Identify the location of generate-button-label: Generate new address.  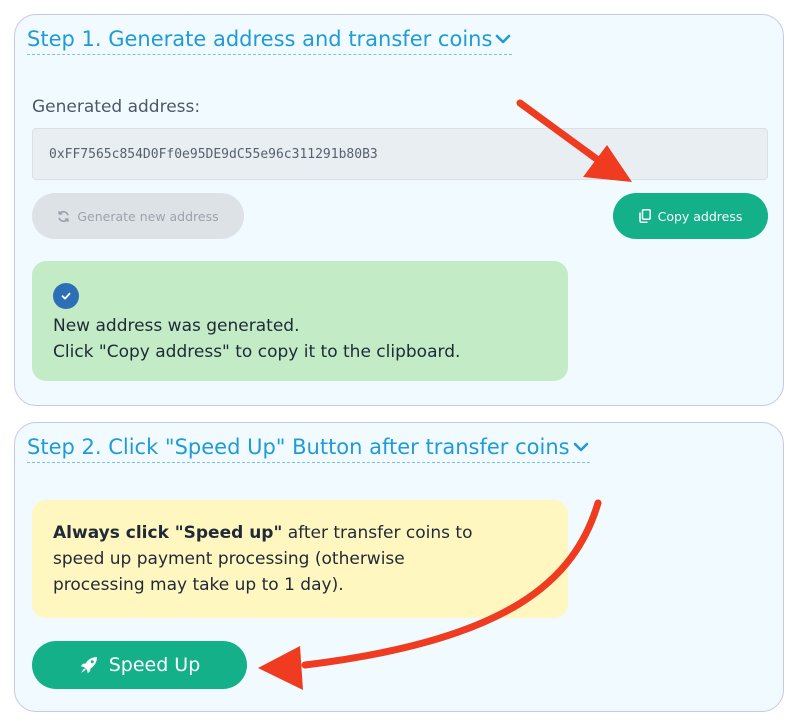
(148, 216).